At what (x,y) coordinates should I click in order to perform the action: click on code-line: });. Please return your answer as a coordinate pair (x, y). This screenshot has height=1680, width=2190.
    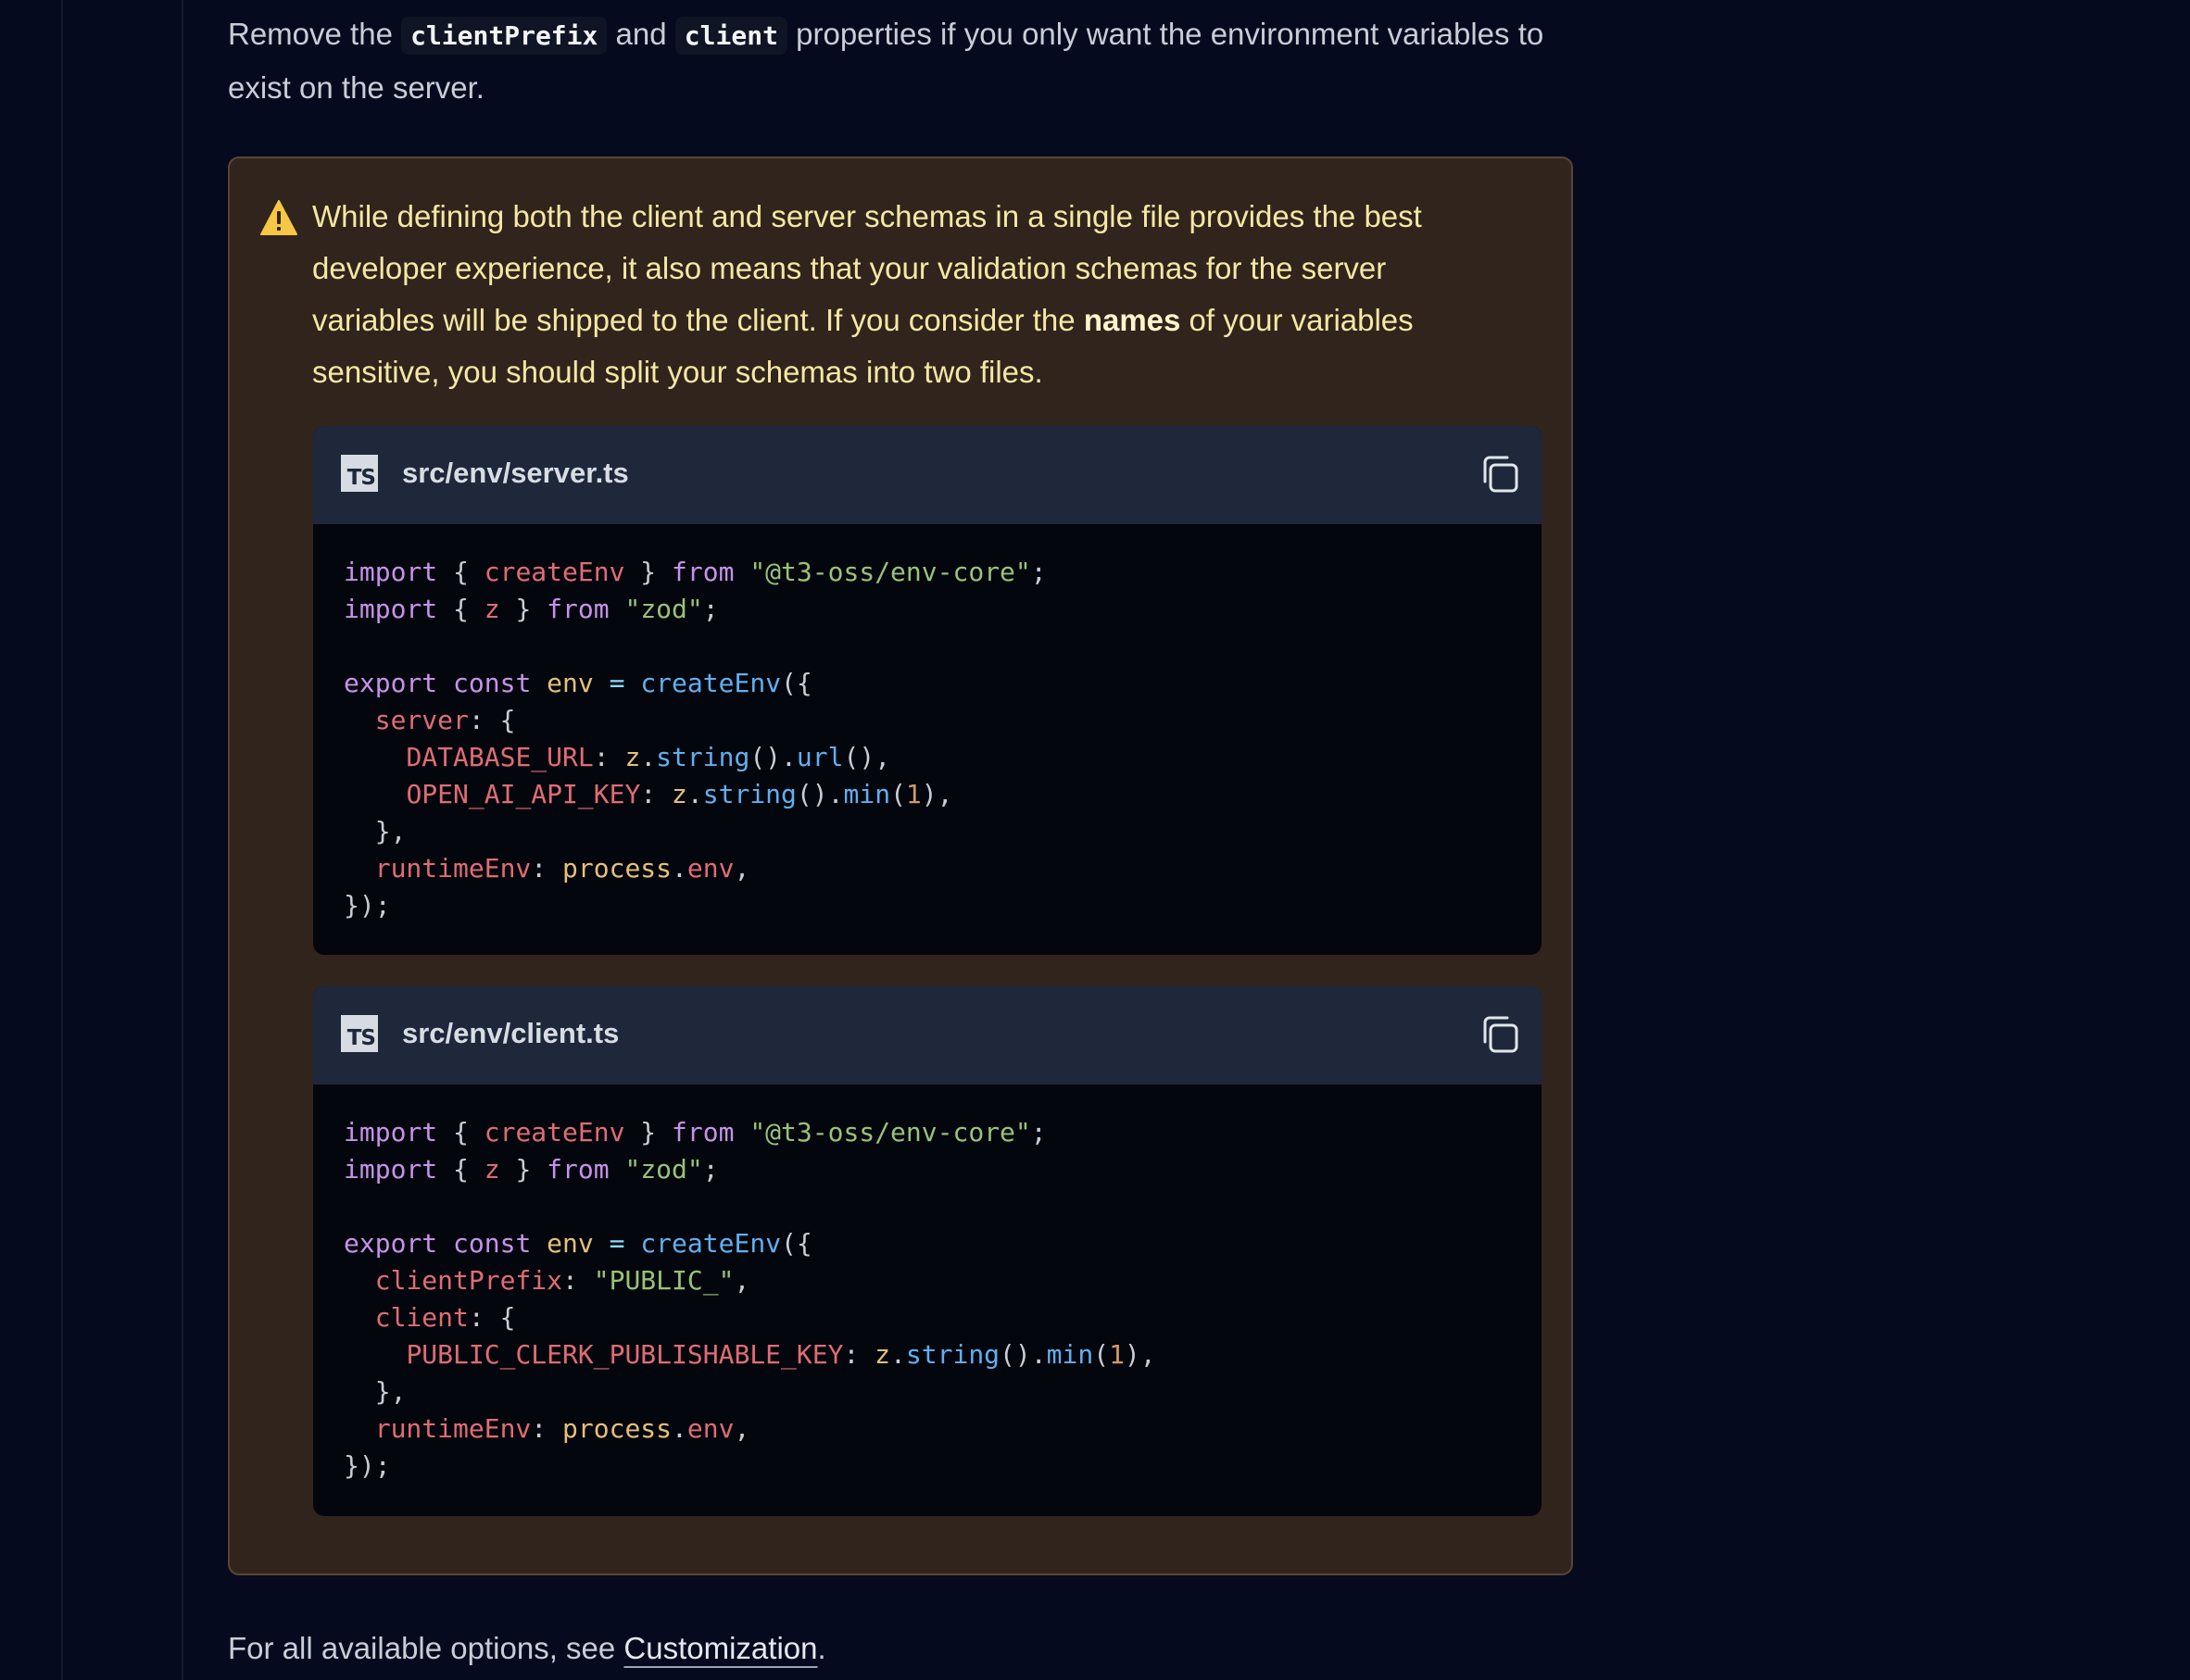
    Looking at the image, I should click on (943, 905).